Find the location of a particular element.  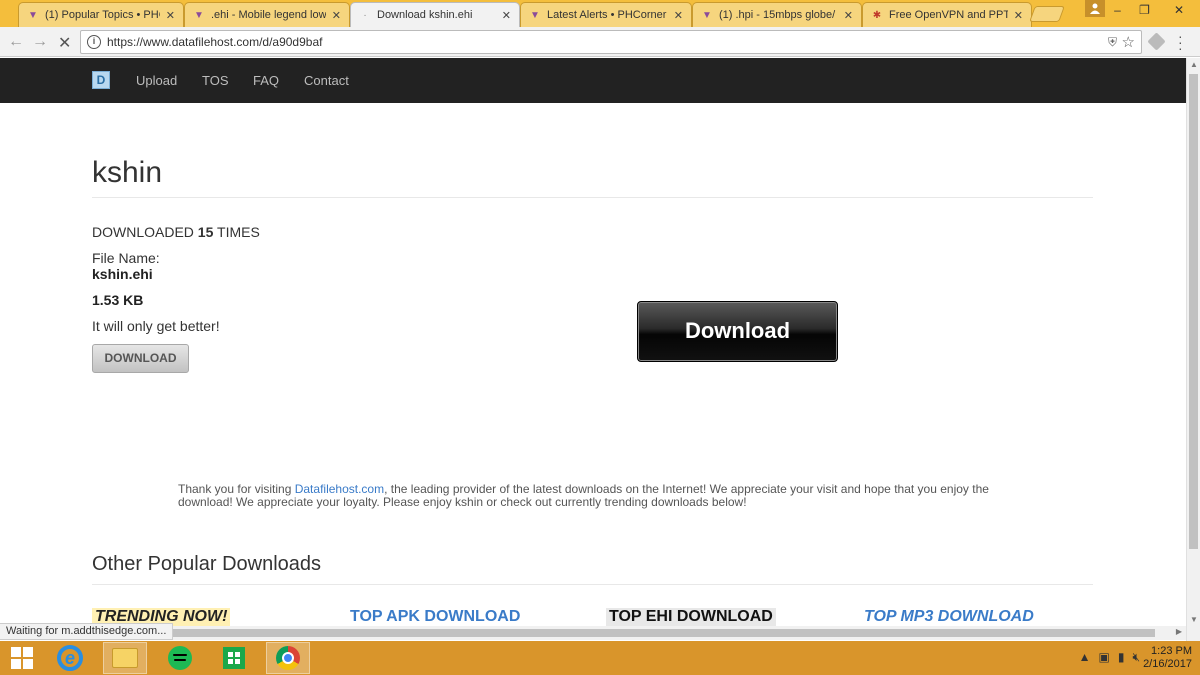

stop-loading-icon: ✕ is located at coordinates (64, 43).